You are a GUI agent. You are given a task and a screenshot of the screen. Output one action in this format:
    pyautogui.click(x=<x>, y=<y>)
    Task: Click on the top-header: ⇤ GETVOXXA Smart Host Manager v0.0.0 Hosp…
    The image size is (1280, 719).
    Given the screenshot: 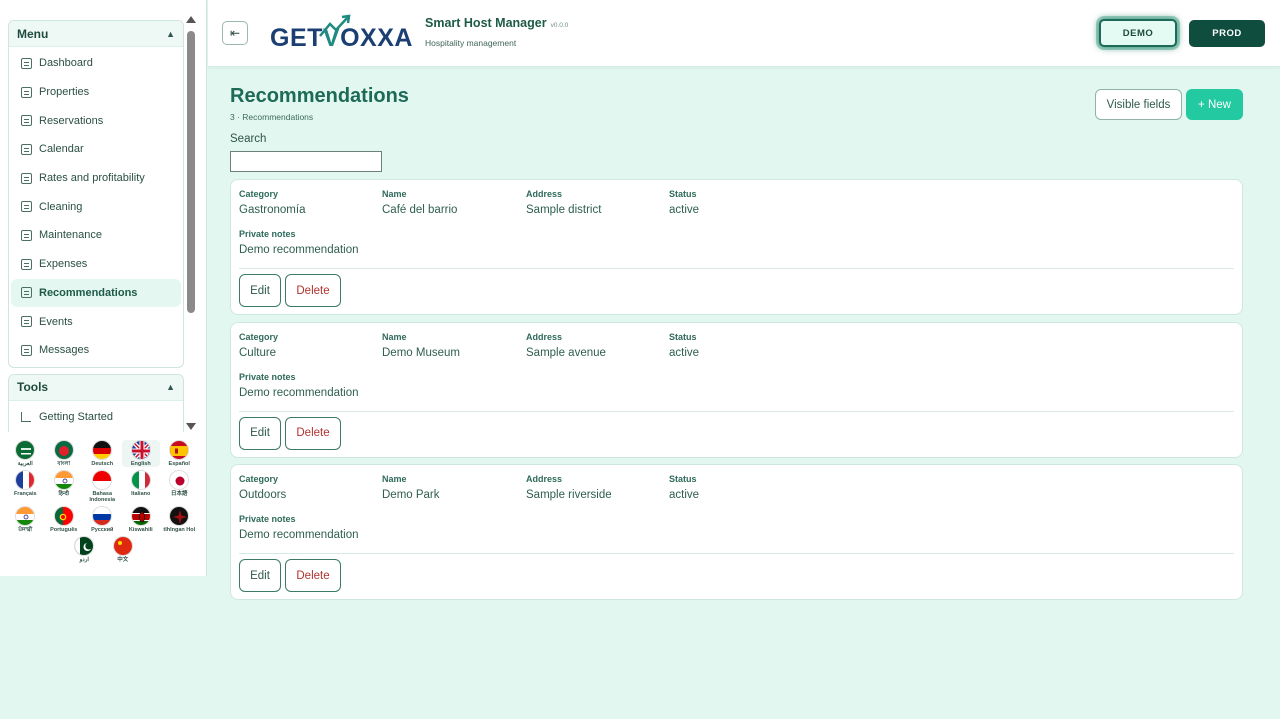 What is the action you would take?
    pyautogui.click(x=744, y=33)
    